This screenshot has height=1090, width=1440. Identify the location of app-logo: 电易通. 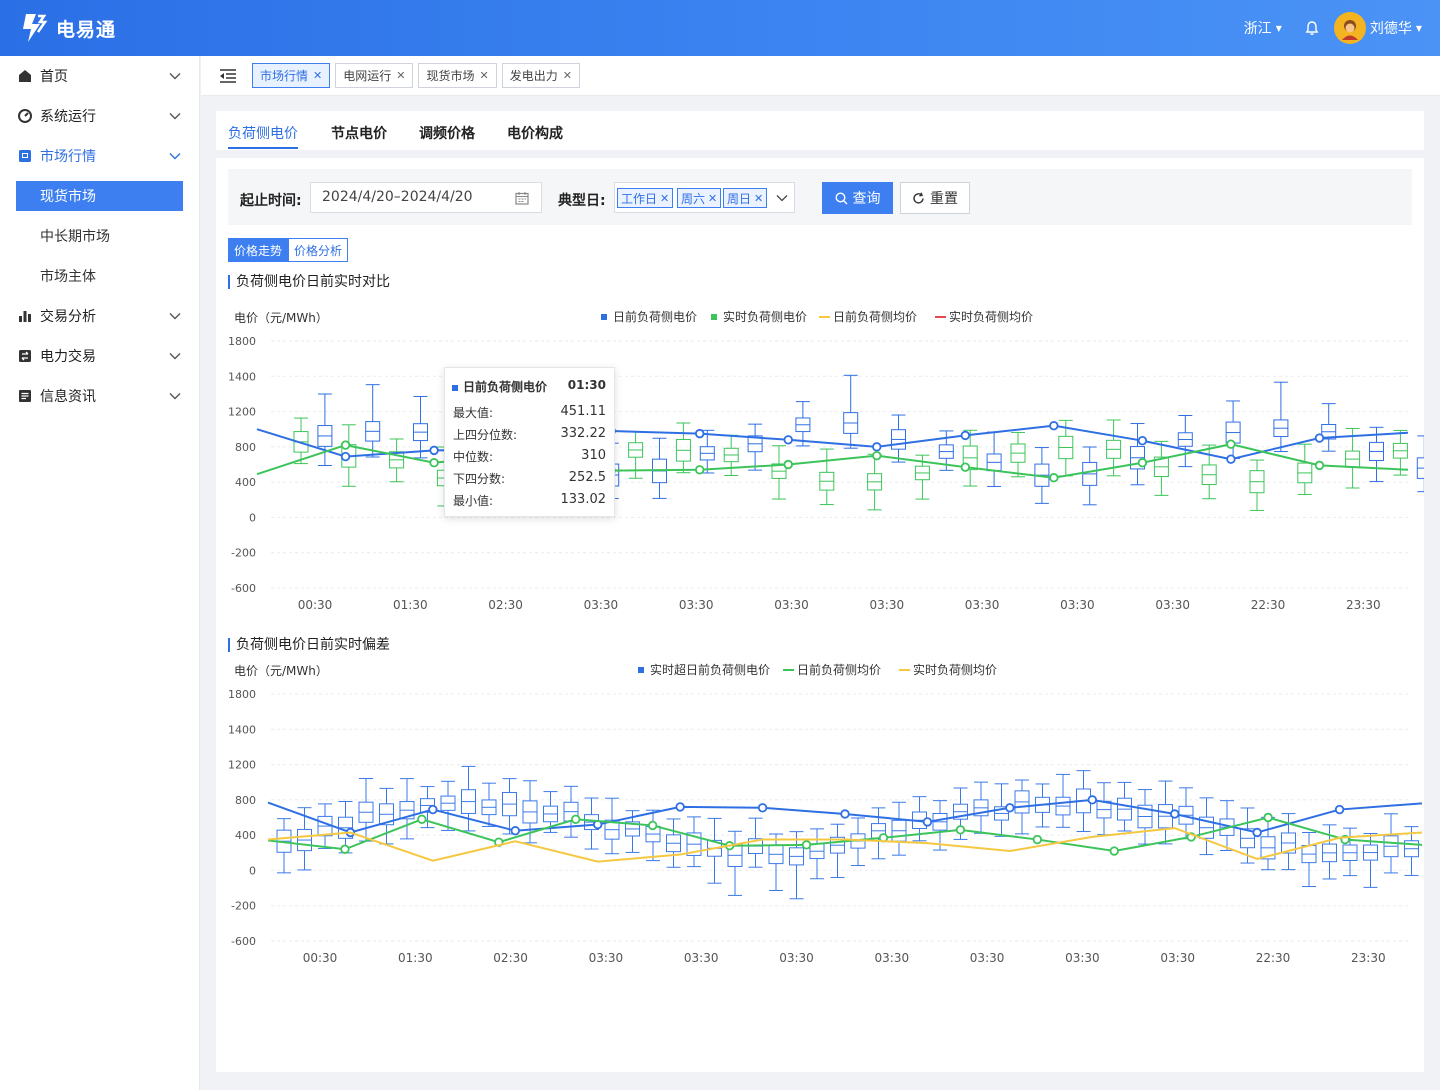
(67, 28).